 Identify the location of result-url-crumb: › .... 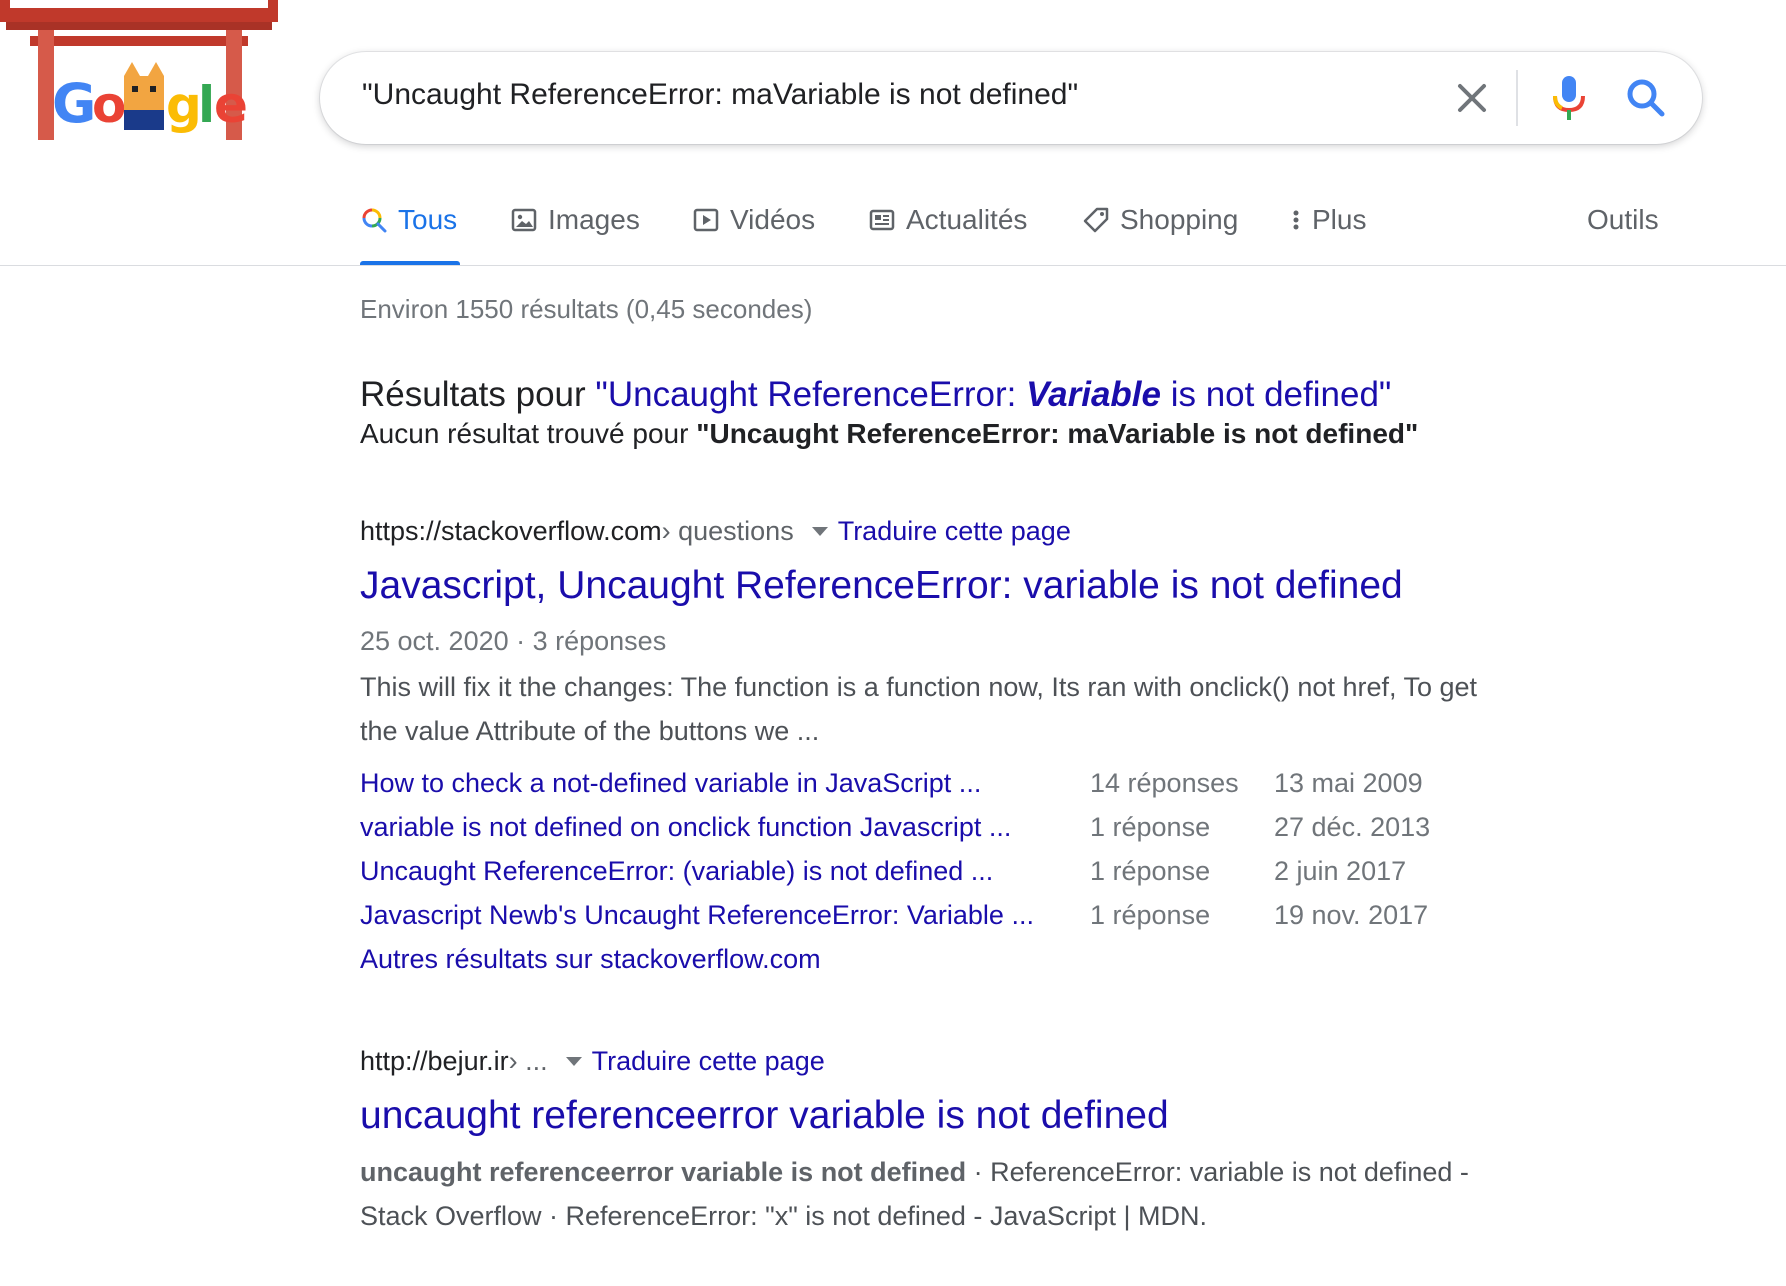
(528, 1061).